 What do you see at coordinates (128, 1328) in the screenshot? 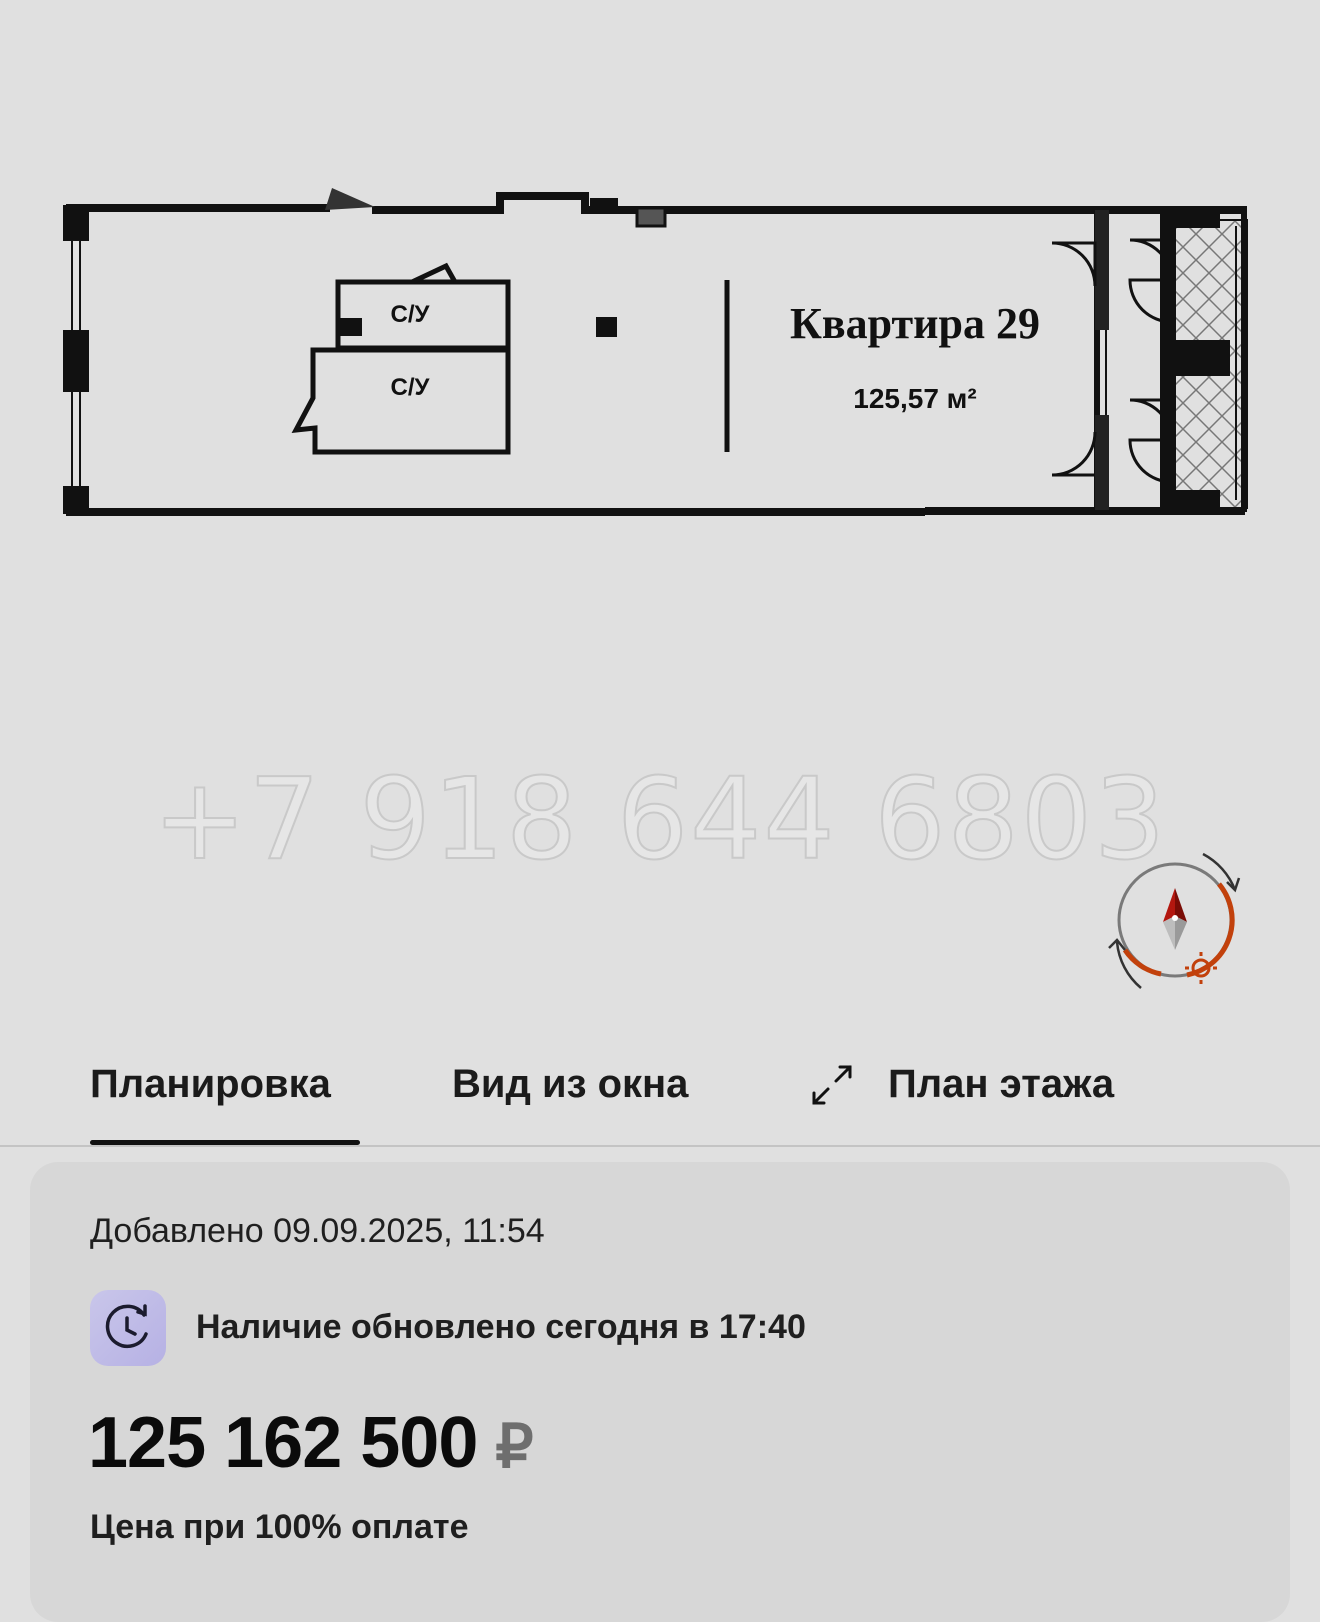
I see `clock-refresh-icon` at bounding box center [128, 1328].